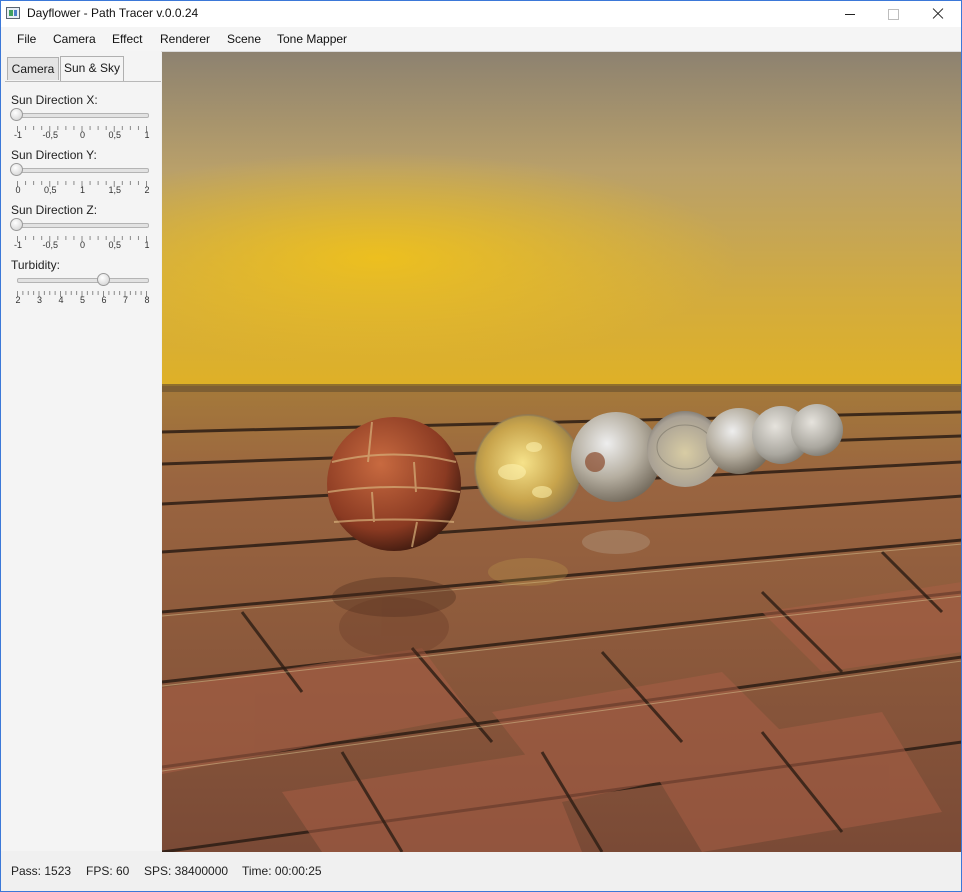 The height and width of the screenshot is (892, 962). Describe the element at coordinates (147, 300) in the screenshot. I see `tick-label: 8` at that location.